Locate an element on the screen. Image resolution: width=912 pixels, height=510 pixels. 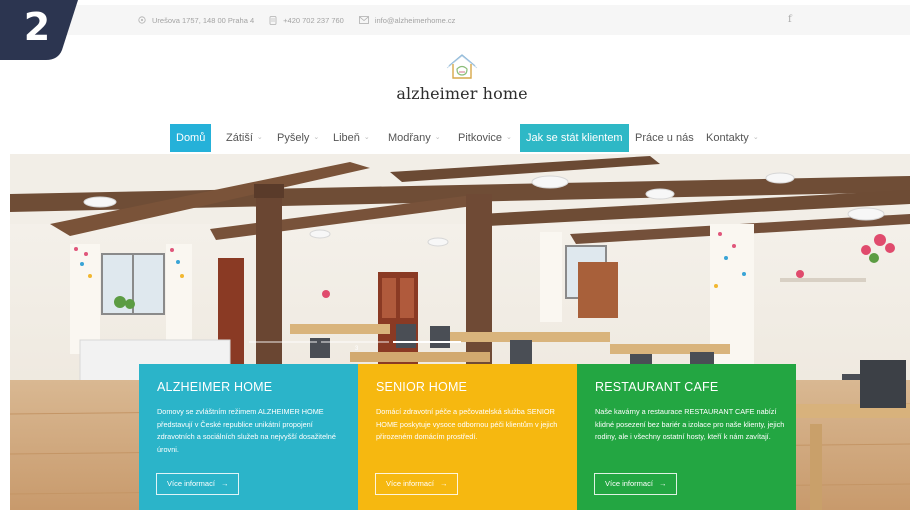
nav-item-kontakty: Kontakty ⌄ is located at coordinates (732, 138).